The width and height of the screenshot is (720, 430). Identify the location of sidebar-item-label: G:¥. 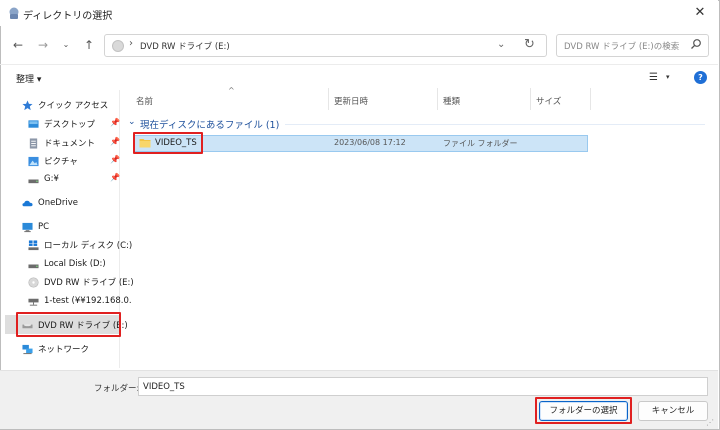
(51, 179).